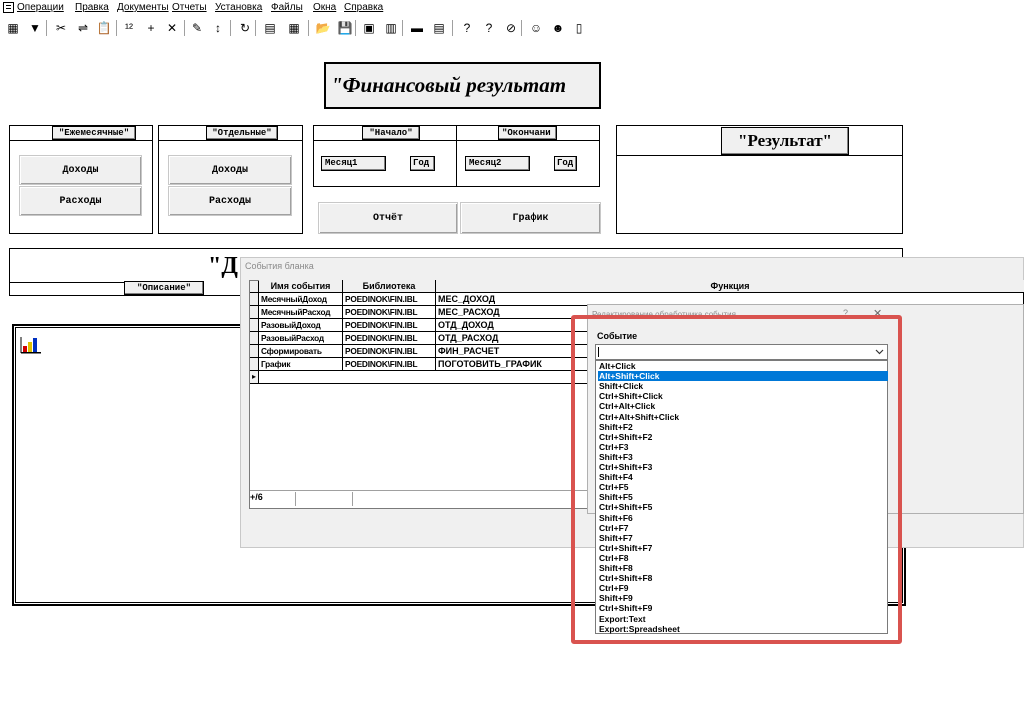  What do you see at coordinates (270, 28) in the screenshot?
I see `pdf-icon: ▤` at bounding box center [270, 28].